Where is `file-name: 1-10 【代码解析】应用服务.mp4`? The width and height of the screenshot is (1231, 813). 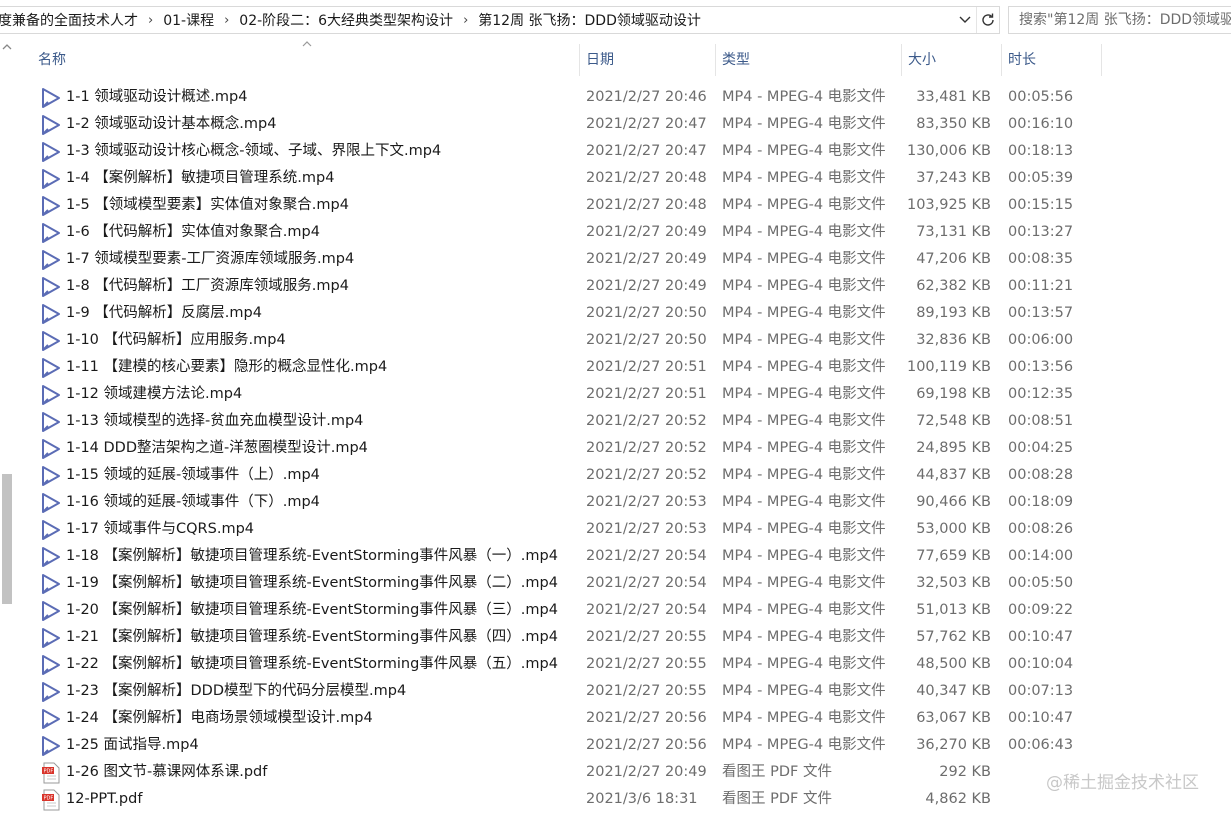
file-name: 1-10 【代码解析】应用服务.mp4 is located at coordinates (176, 340).